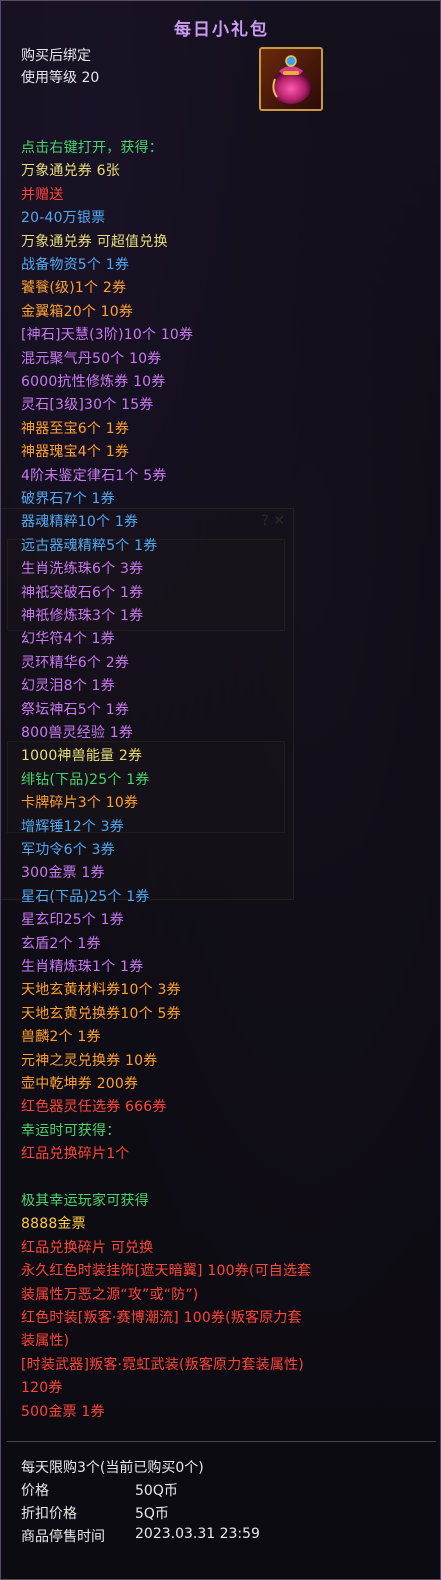 Image resolution: width=441 pixels, height=1580 pixels. I want to click on tooltip-line: 元神之灵兑换券 10券, so click(89, 1060).